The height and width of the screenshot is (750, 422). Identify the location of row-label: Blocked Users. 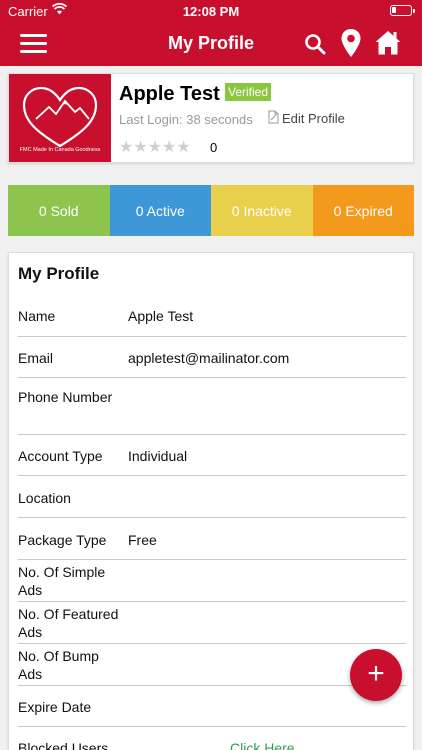
(63, 745).